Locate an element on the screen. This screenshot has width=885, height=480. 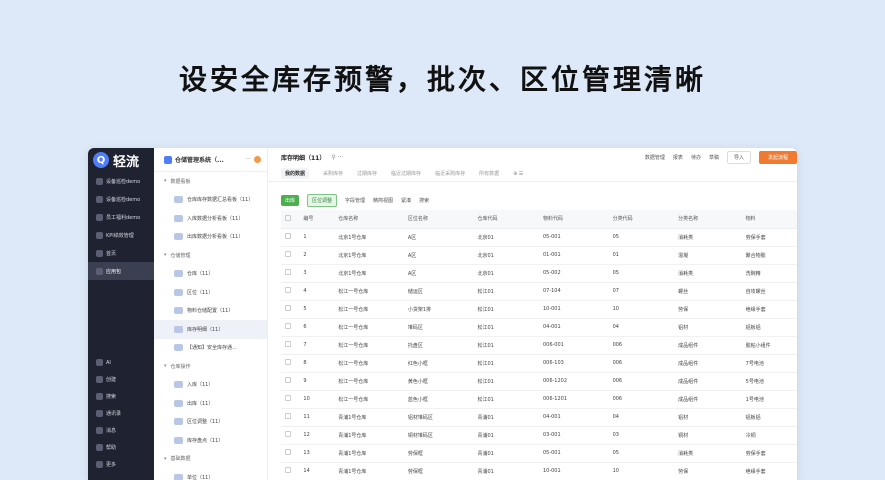
tab-extra-icons: ⊕ ☰ is located at coordinates (518, 174).